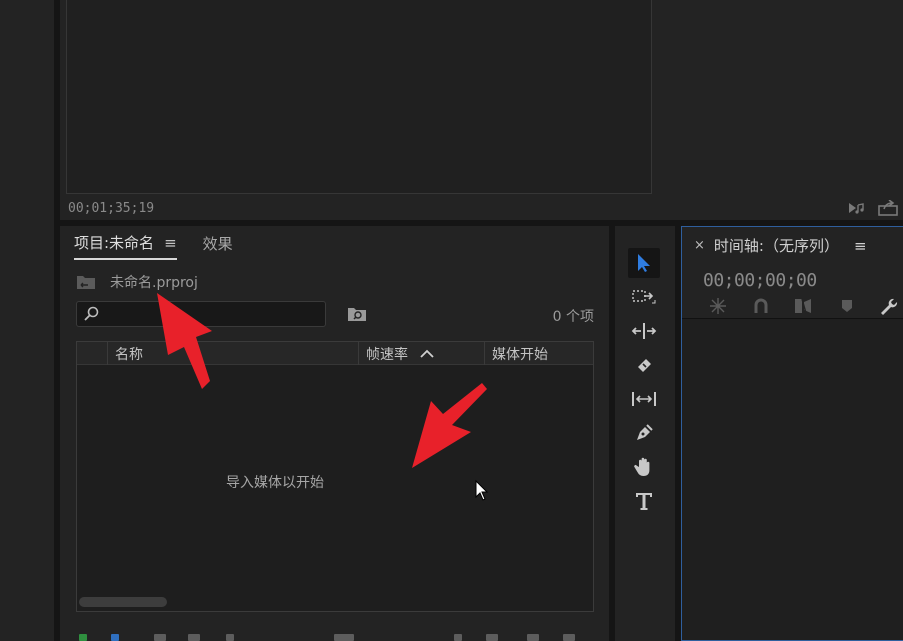  I want to click on column-name-label: 名称, so click(129, 354).